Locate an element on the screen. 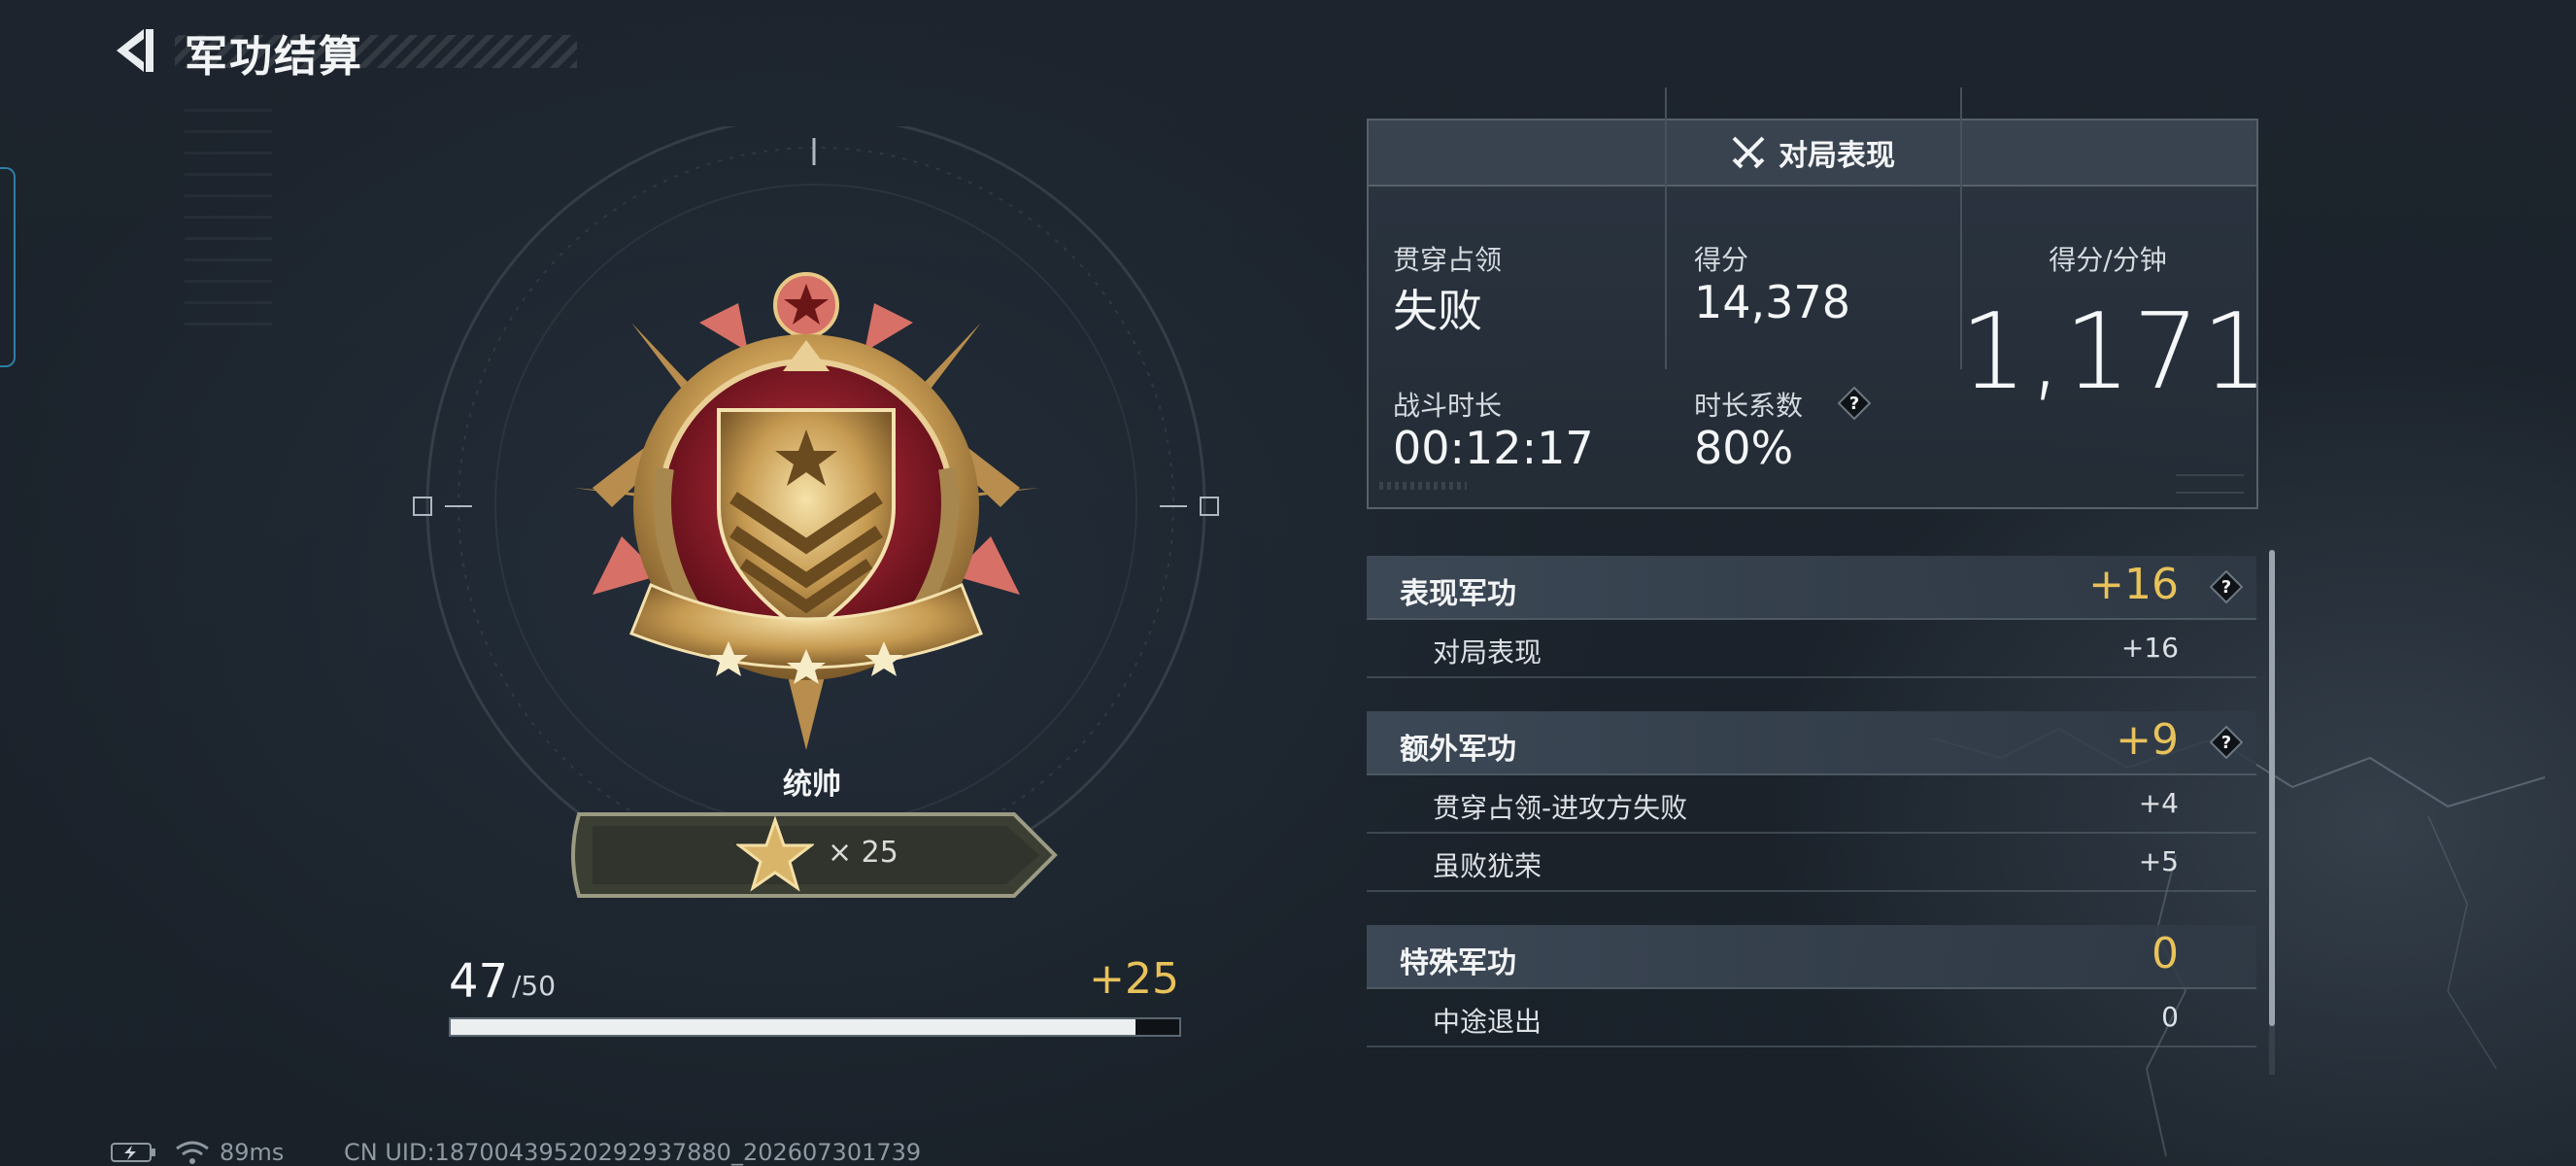 This screenshot has height=1166, width=2576. duration-value: 00:12:17 is located at coordinates (1493, 448).